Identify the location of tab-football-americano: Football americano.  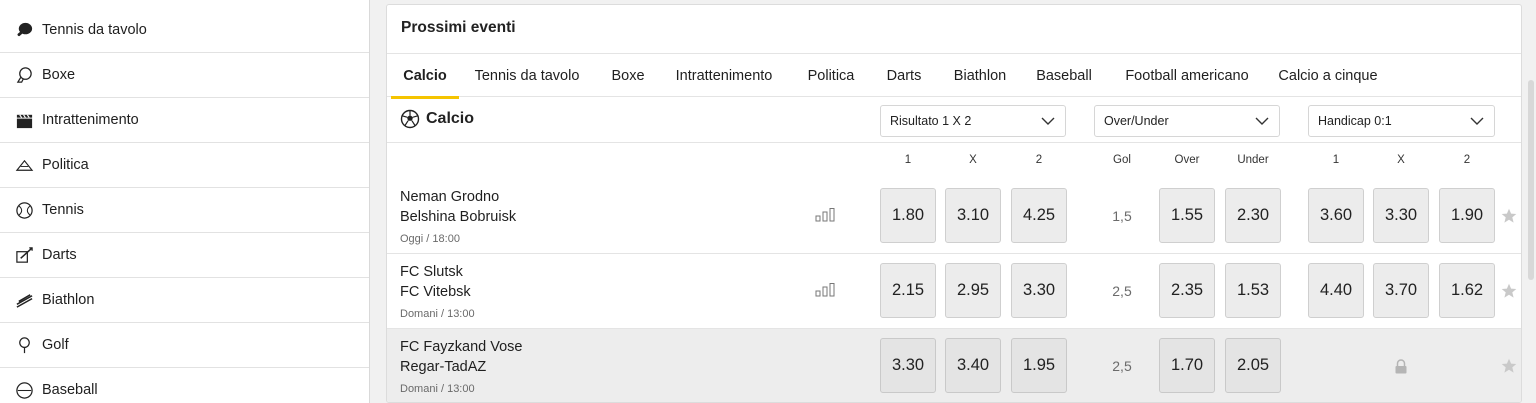
(1187, 75).